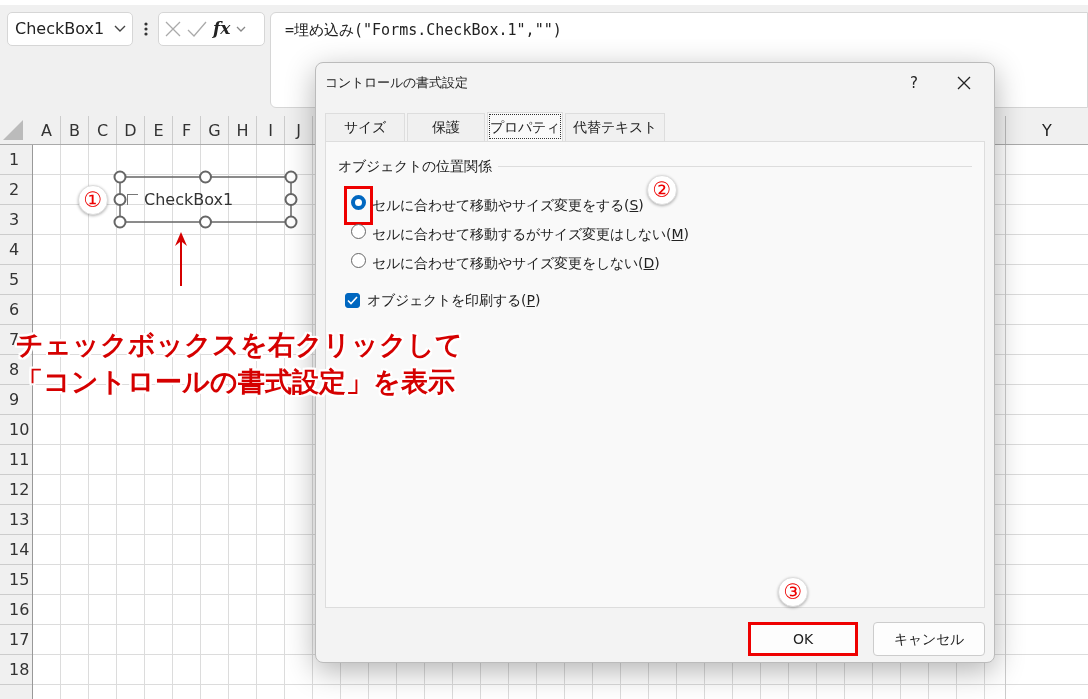 This screenshot has height=699, width=1088. What do you see at coordinates (16, 160) in the screenshot?
I see `row-header: 1` at bounding box center [16, 160].